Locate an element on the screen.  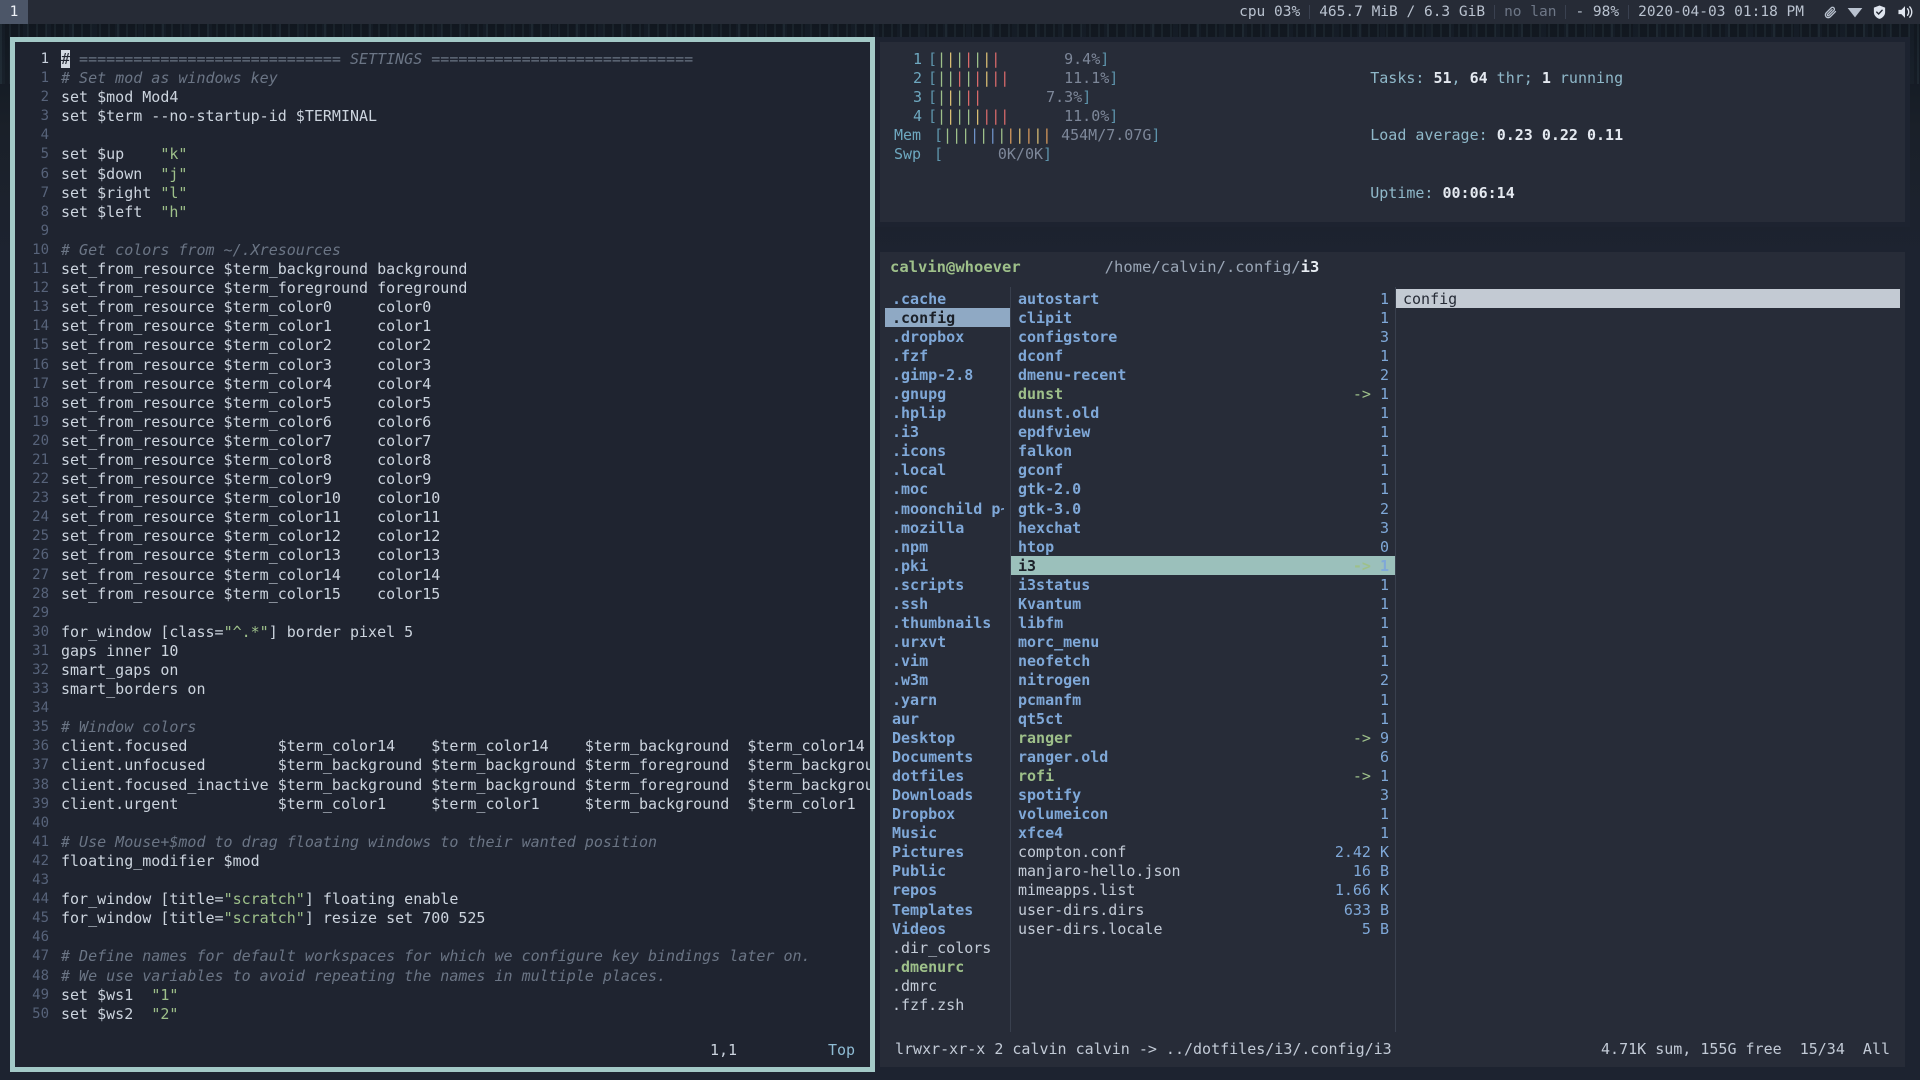
ranger-file-item: compton.conf 2.42 K is located at coordinates (1203, 852).